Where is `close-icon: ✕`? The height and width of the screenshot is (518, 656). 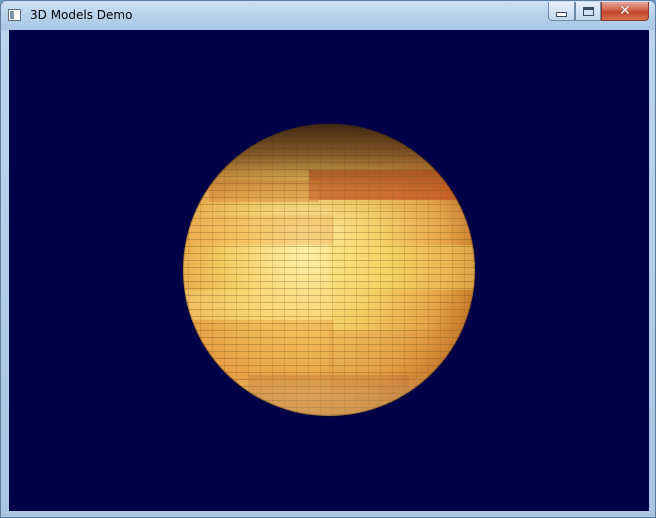 close-icon: ✕ is located at coordinates (625, 11).